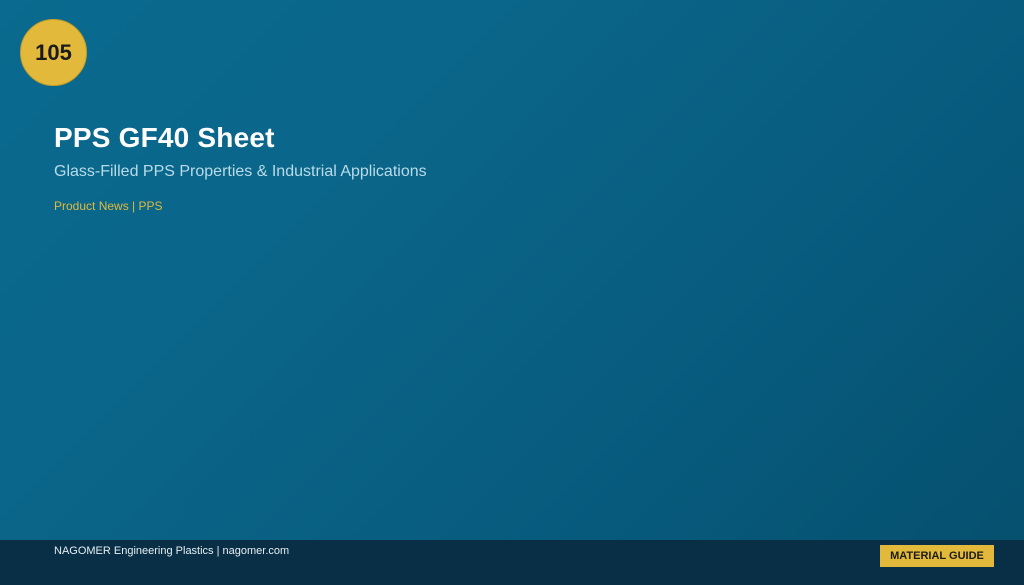 The width and height of the screenshot is (1024, 585). I want to click on badge-number: 105, so click(53, 52).